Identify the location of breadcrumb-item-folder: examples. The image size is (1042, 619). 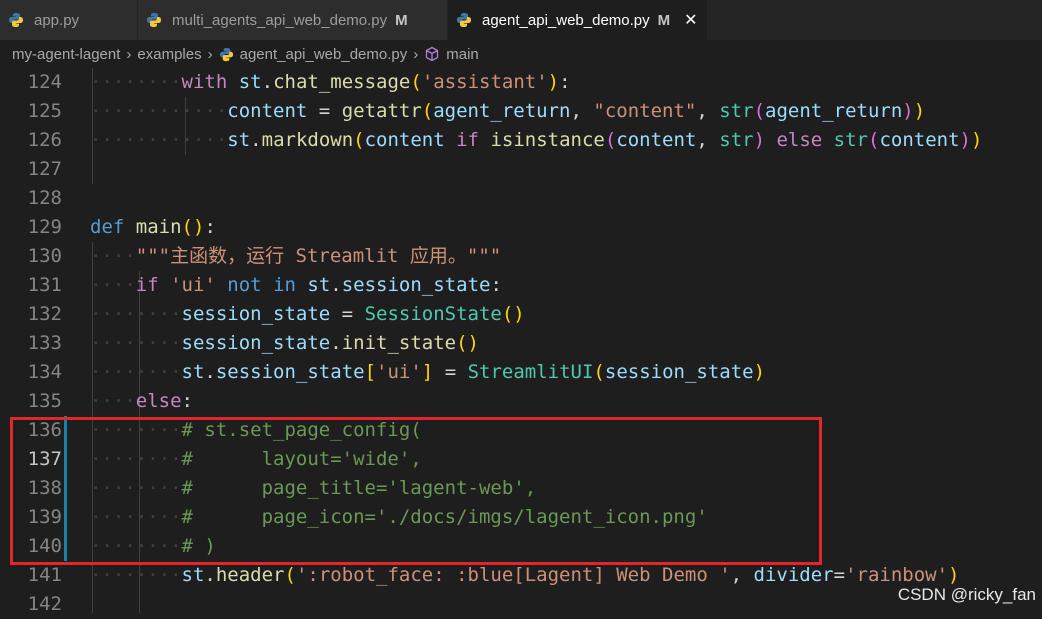
(169, 54).